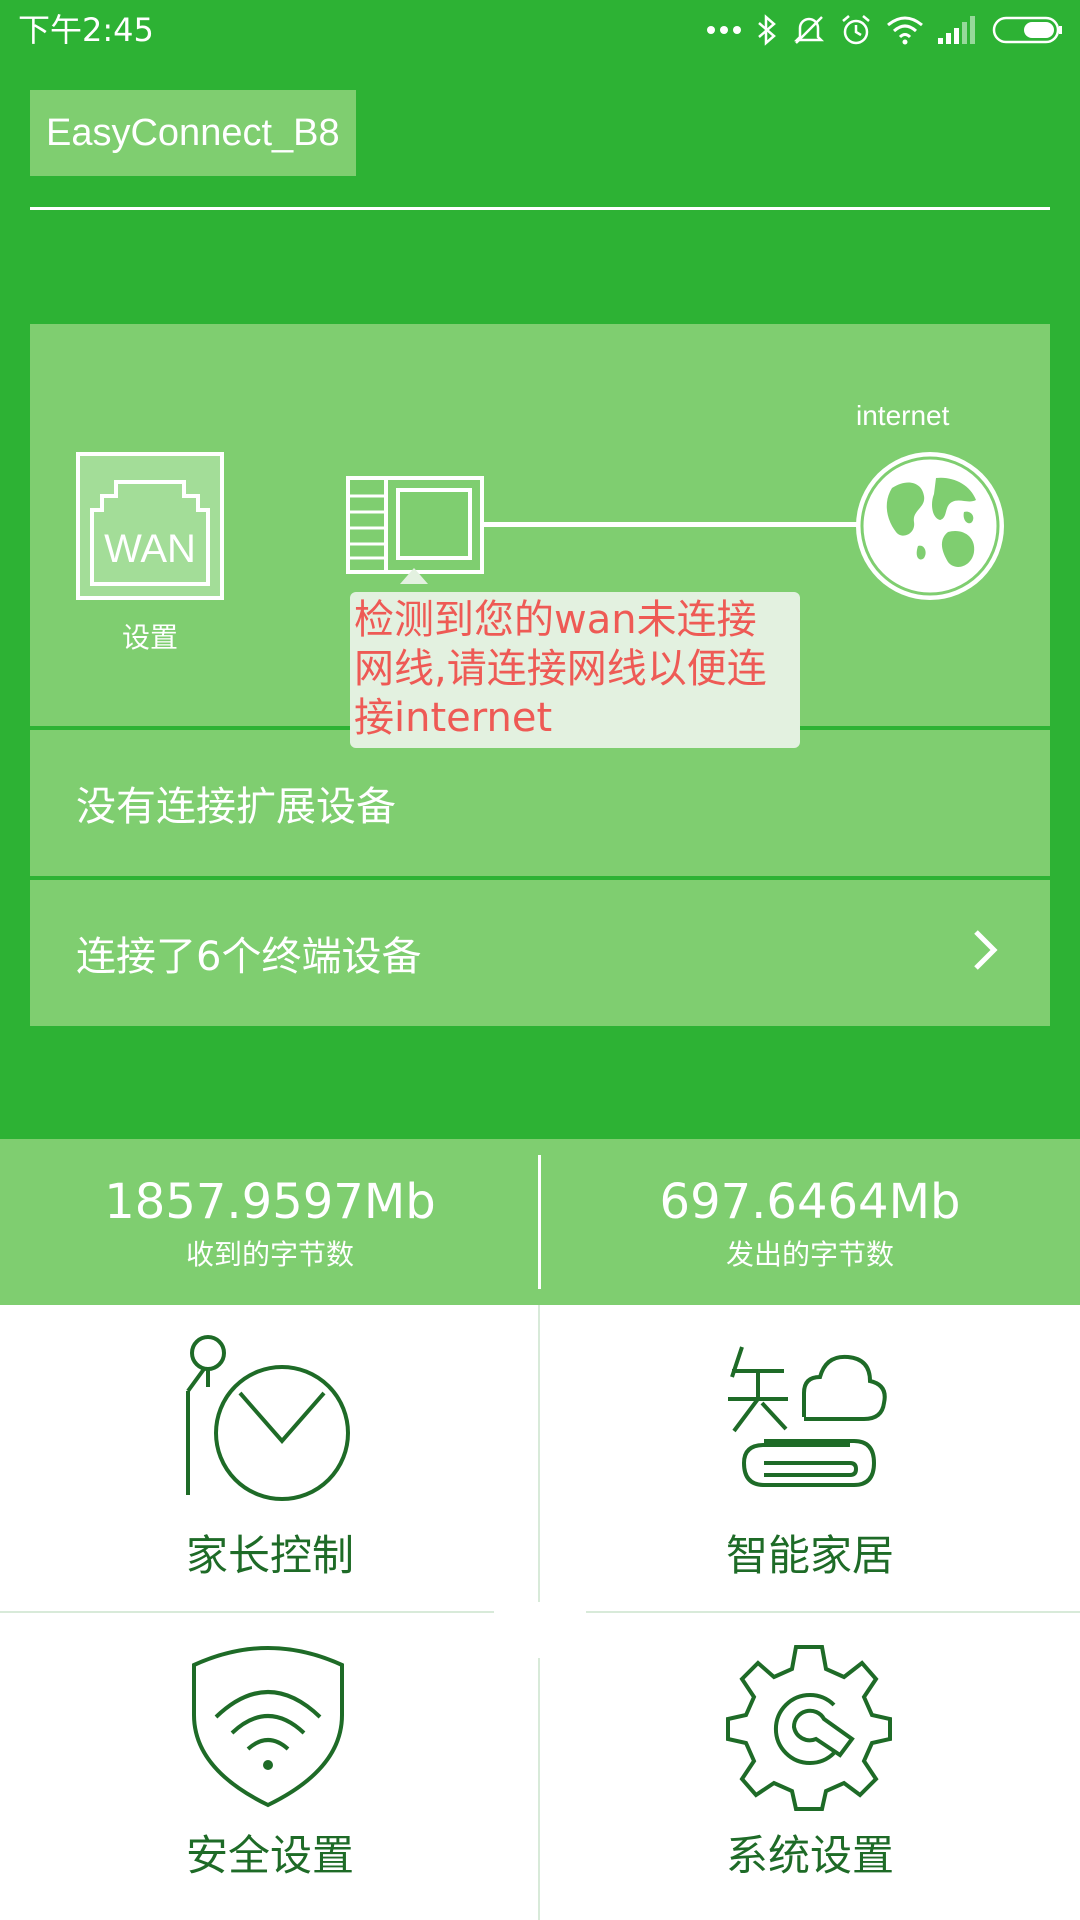  What do you see at coordinates (684, 524) in the screenshot?
I see `connection-line` at bounding box center [684, 524].